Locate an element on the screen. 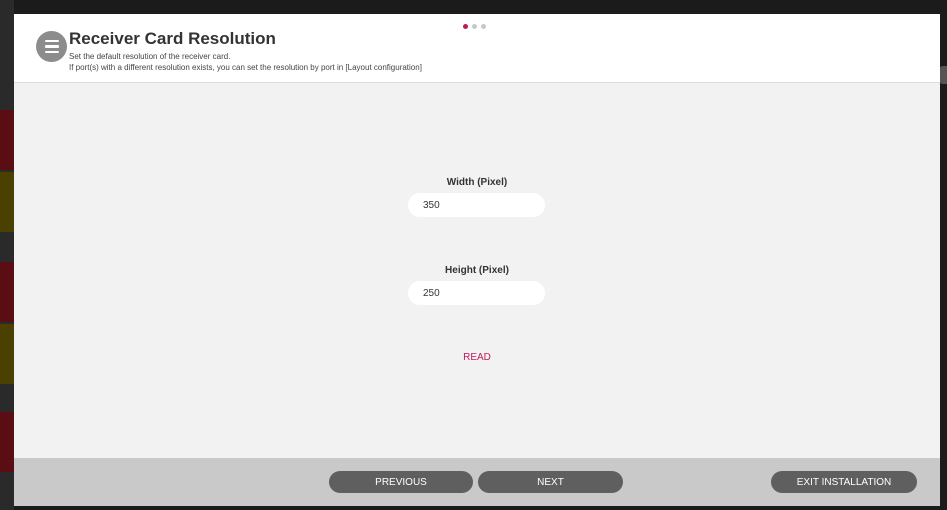 The width and height of the screenshot is (947, 510). step-dot-active is located at coordinates (465, 26).